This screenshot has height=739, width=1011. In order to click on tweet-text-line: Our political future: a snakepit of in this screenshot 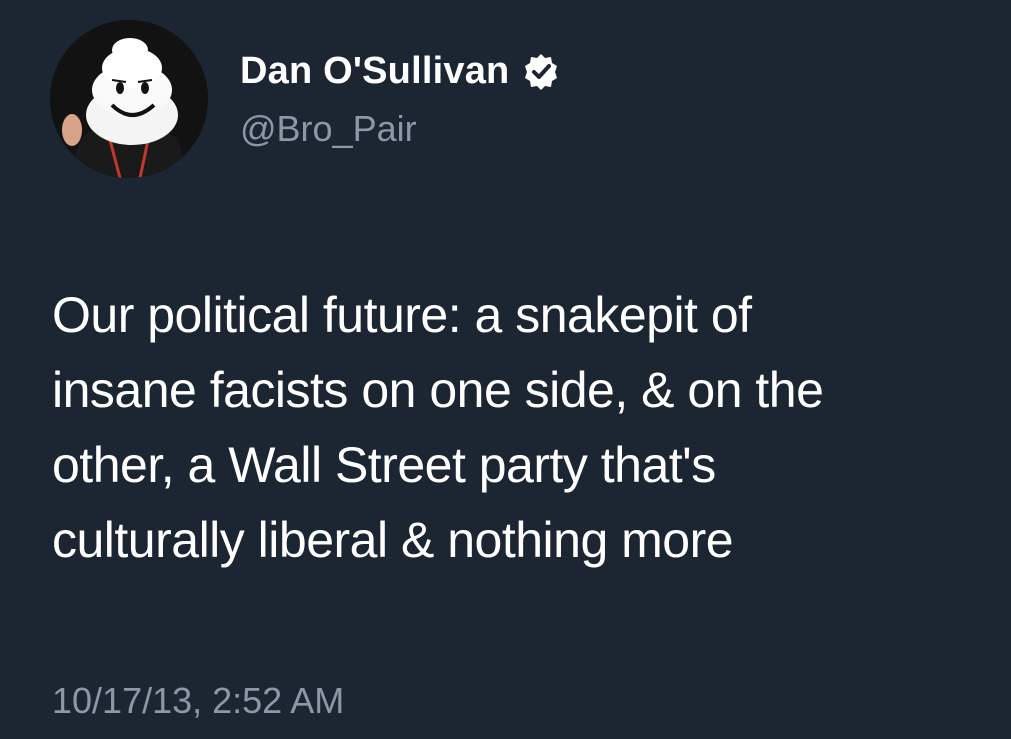, I will do `click(402, 315)`.